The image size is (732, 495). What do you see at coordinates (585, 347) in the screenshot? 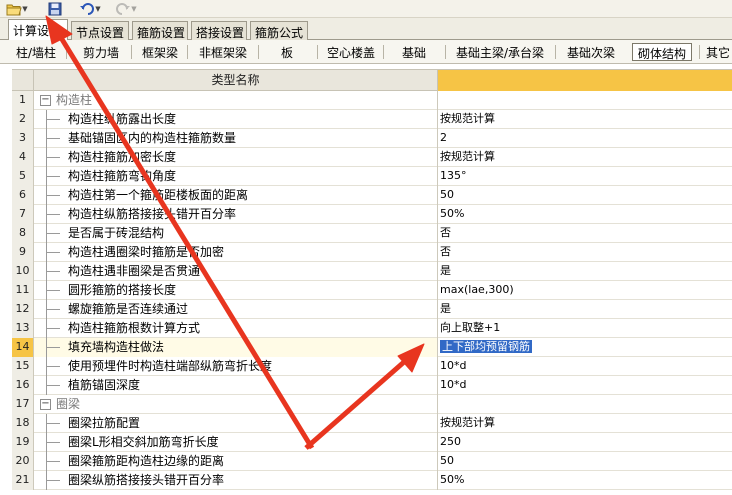
I see `setting-value-cell: 上下部均预留钢筋` at bounding box center [585, 347].